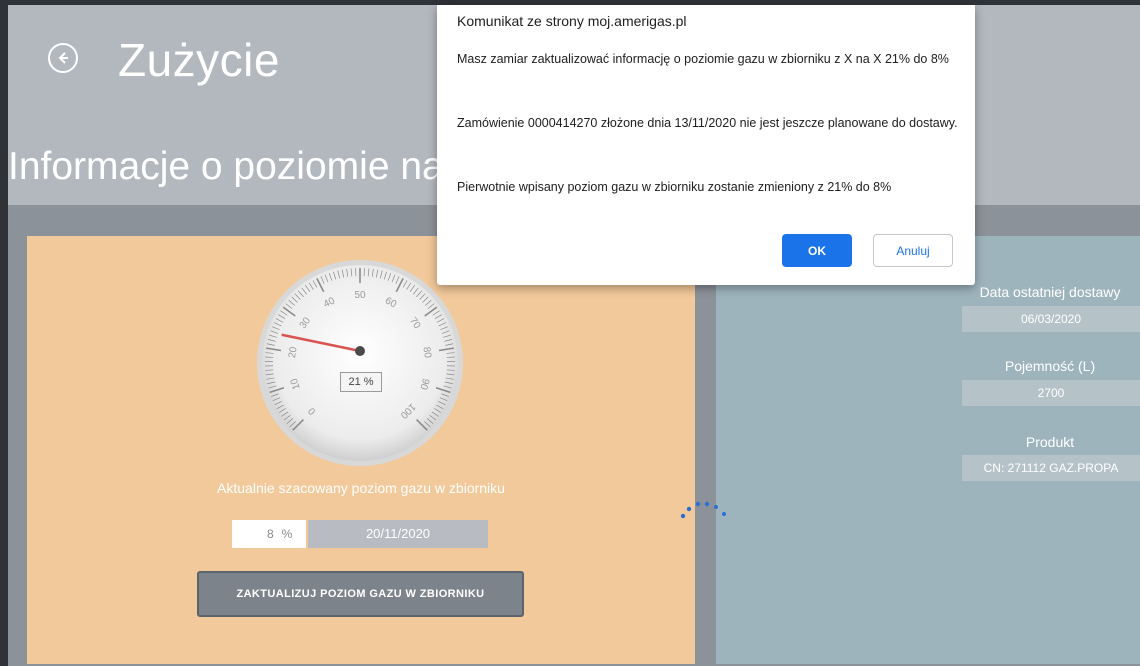  I want to click on last-delivery-value: 06/03/2020, so click(1051, 319).